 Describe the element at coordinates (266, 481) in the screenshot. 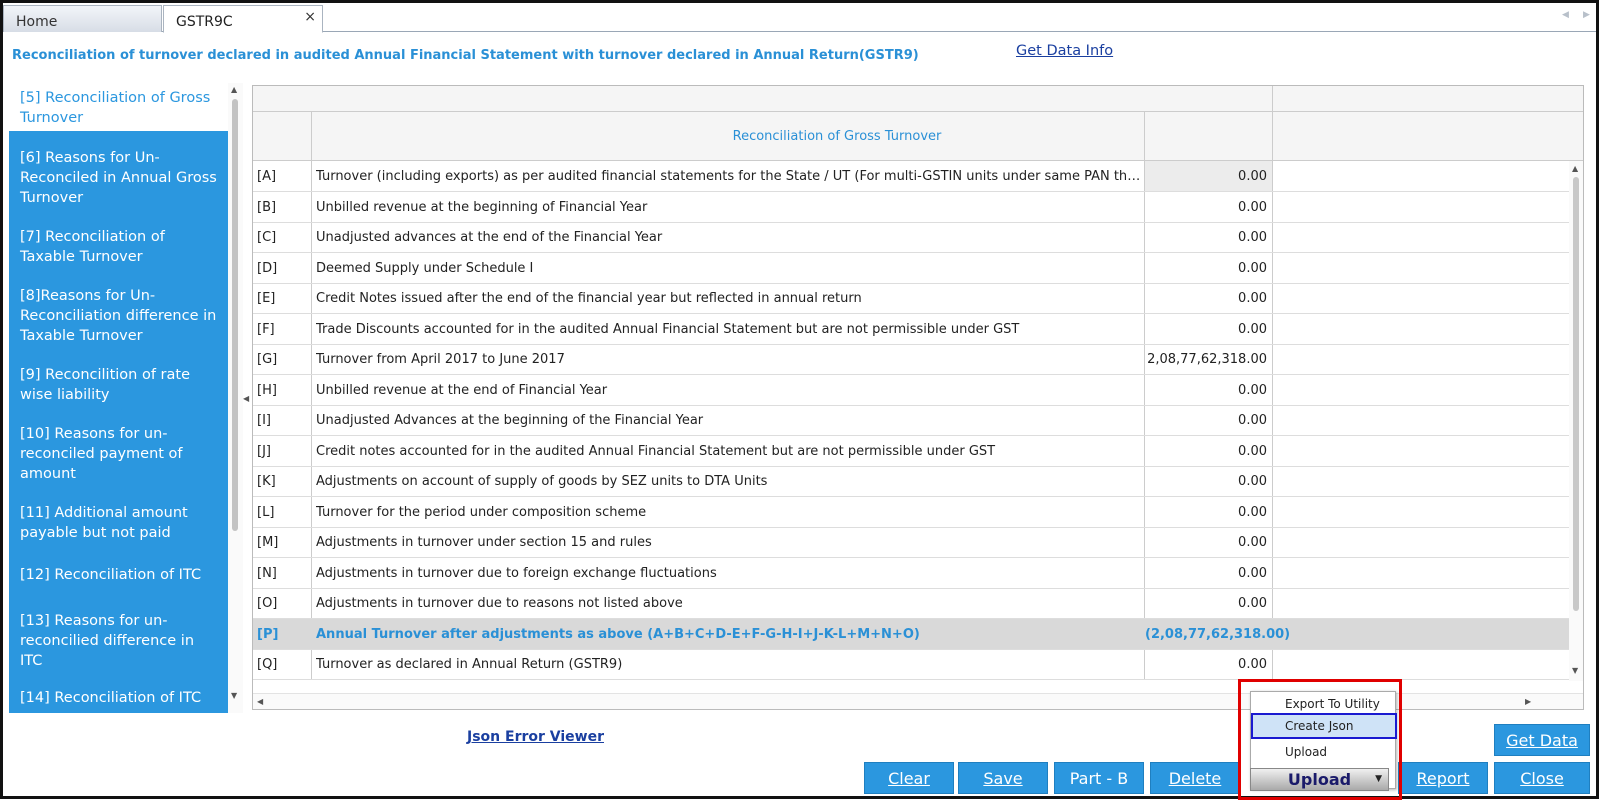

I see `row-code: [K]` at that location.